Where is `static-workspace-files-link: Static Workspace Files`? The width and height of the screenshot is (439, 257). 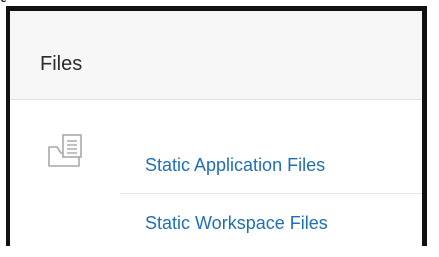 static-workspace-files-link: Static Workspace Files is located at coordinates (236, 223).